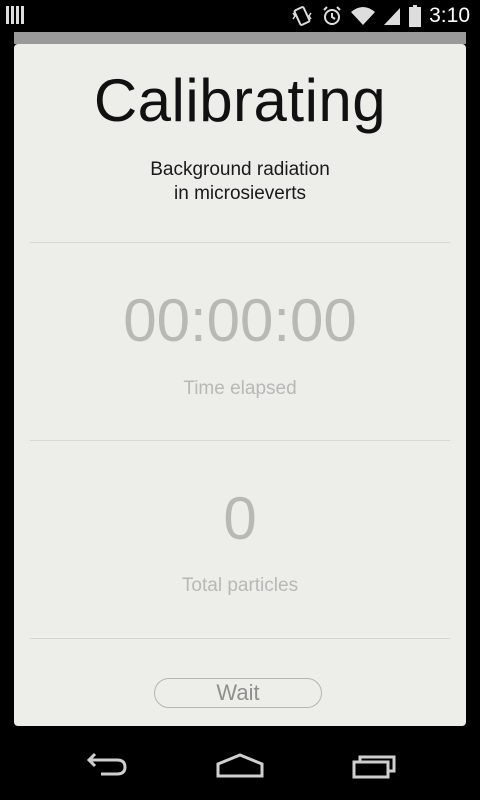 The height and width of the screenshot is (800, 480). Describe the element at coordinates (240, 169) in the screenshot. I see `subtitle-line1: Background radiation` at that location.